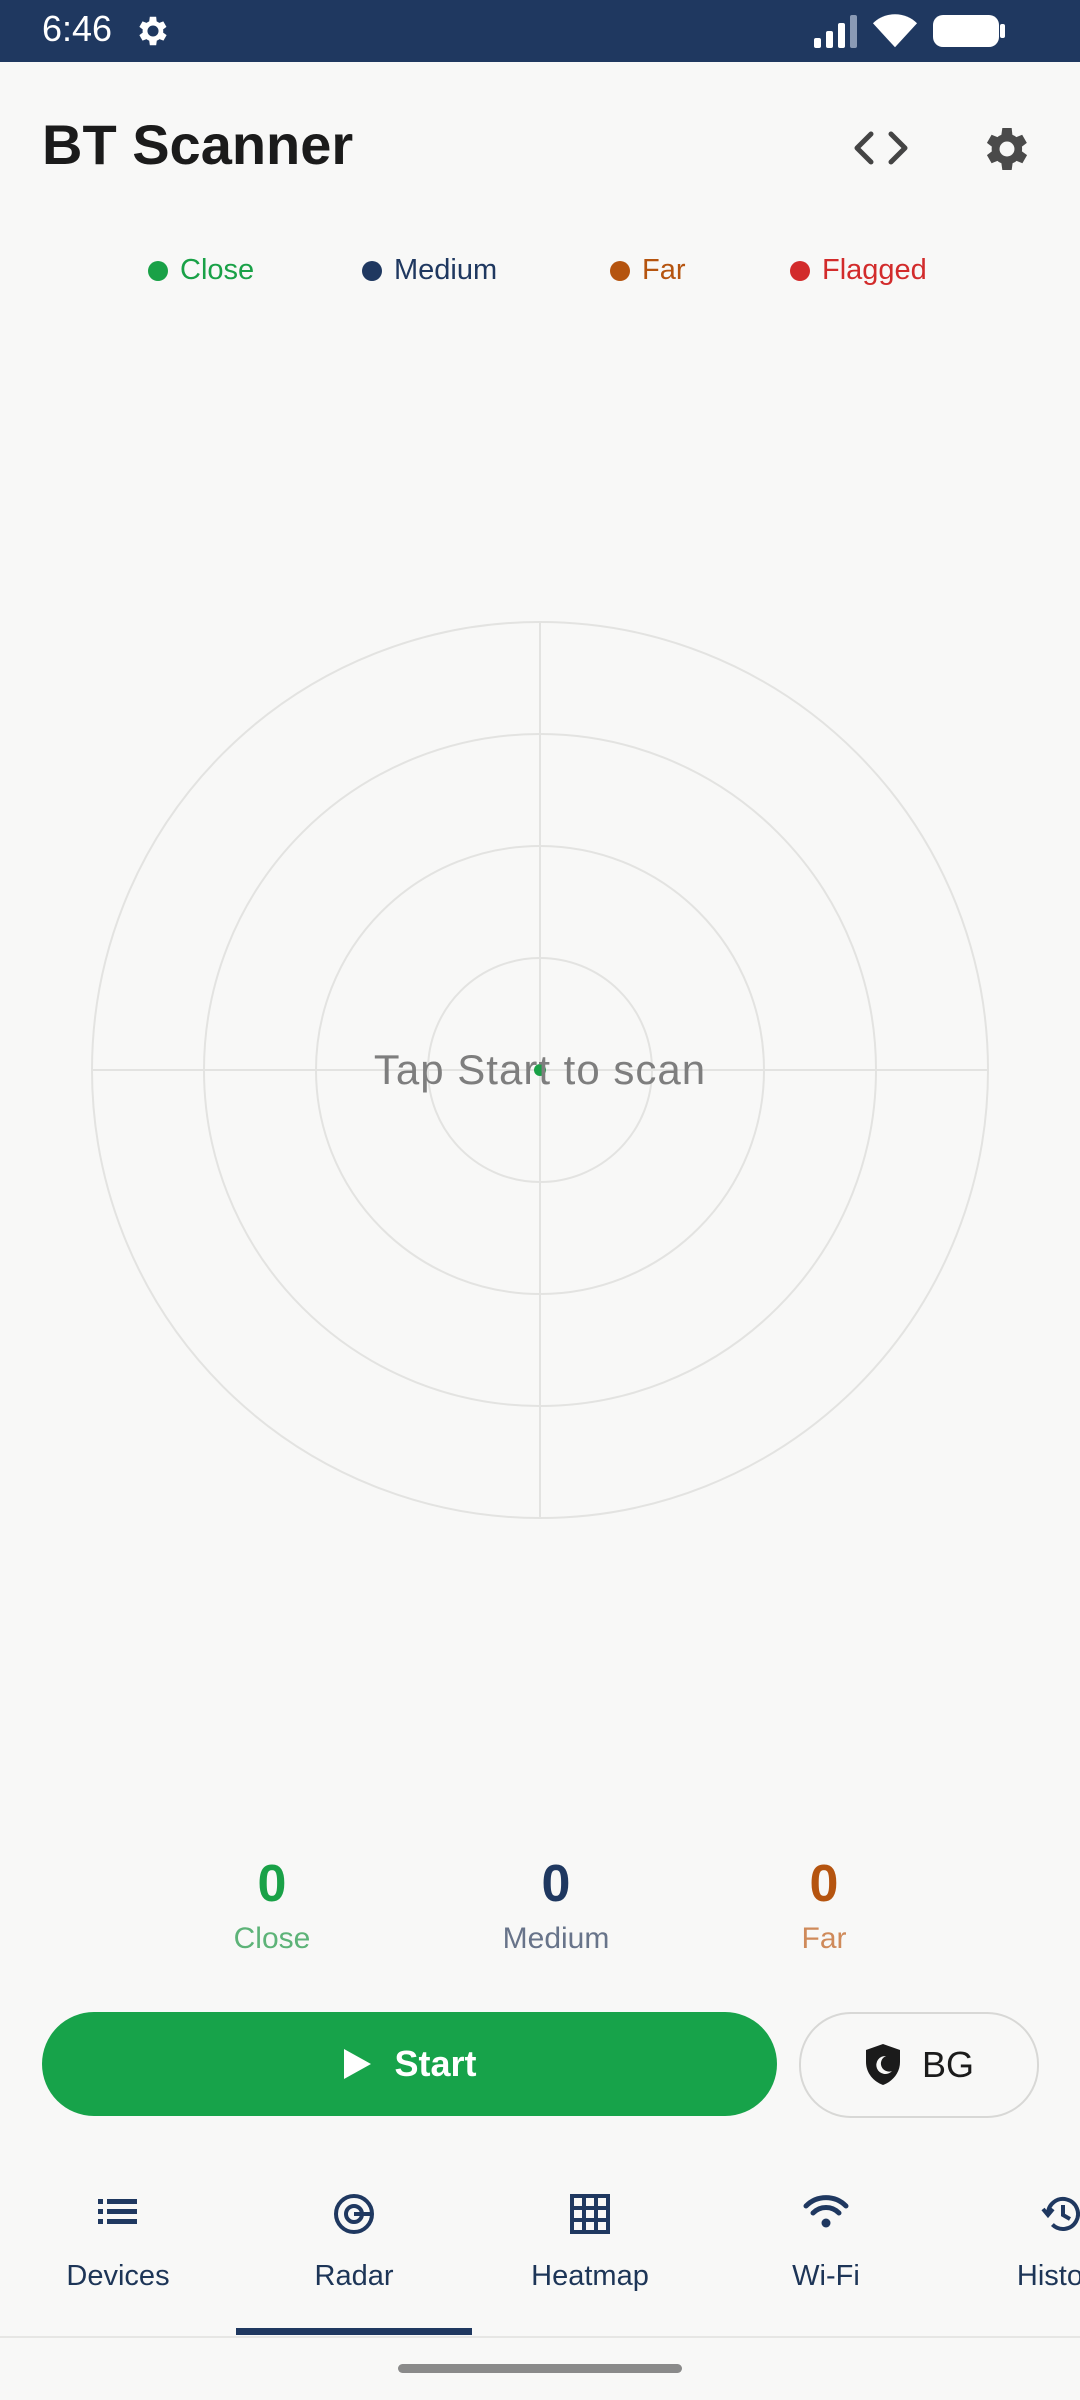 The width and height of the screenshot is (1080, 2400). Describe the element at coordinates (117, 2211) in the screenshot. I see `list-icon` at that location.